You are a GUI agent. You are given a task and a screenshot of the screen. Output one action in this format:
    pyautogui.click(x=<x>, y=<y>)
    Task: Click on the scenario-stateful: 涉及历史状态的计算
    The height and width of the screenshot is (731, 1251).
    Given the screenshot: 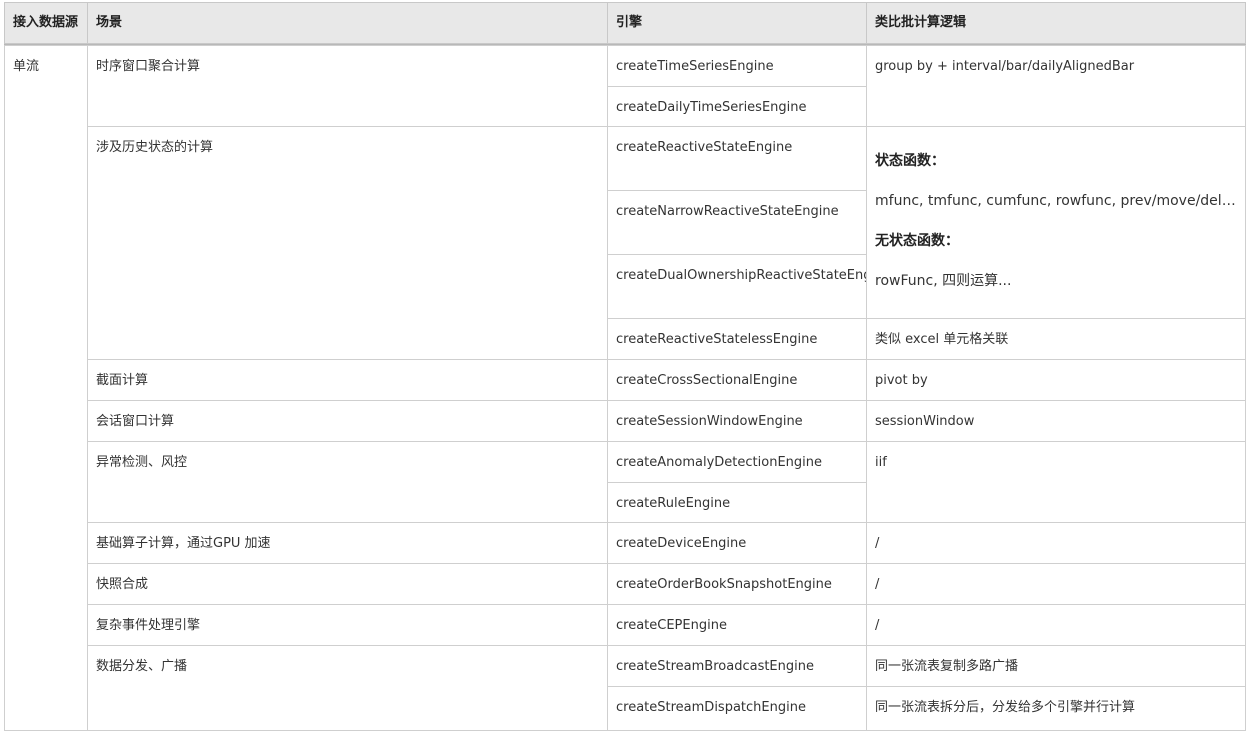 What is the action you would take?
    pyautogui.click(x=347, y=243)
    